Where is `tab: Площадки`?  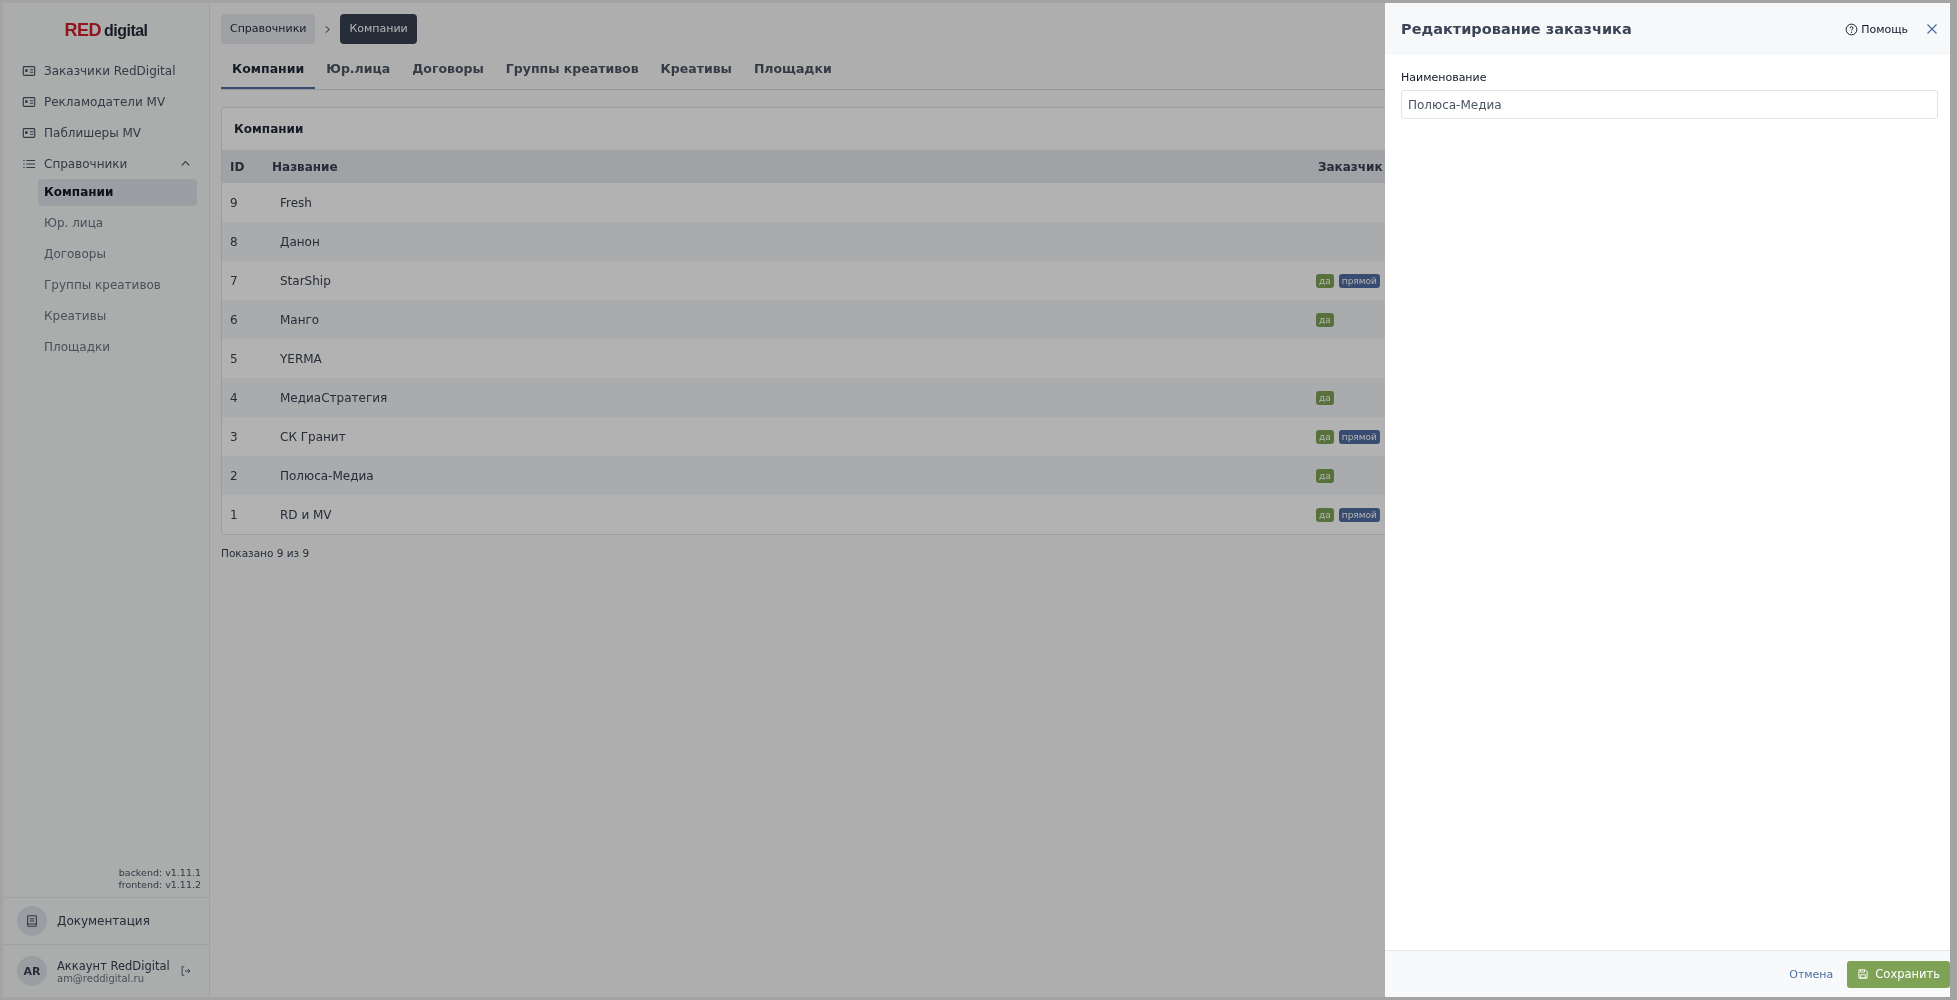
tab: Площадки is located at coordinates (792, 71).